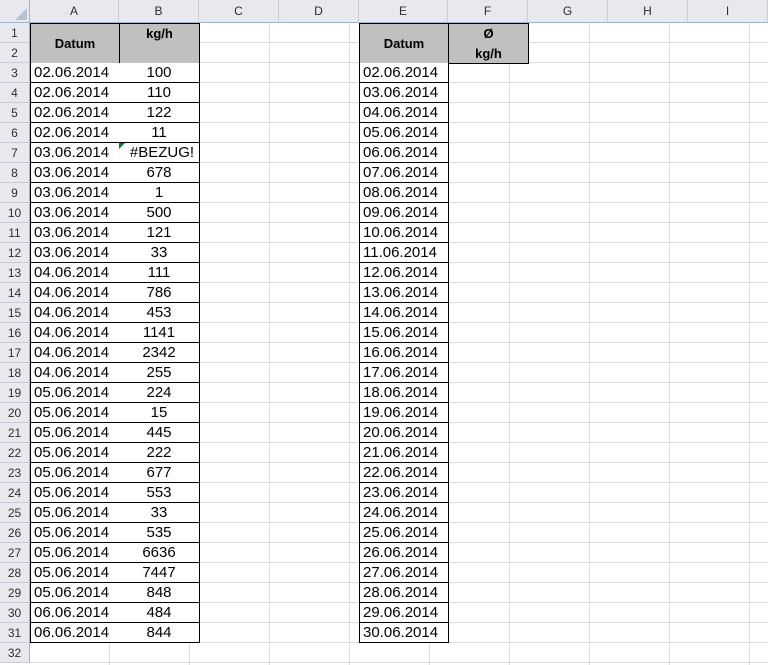 The image size is (768, 665). I want to click on cell-date-right: 25.06.2014, so click(404, 533).